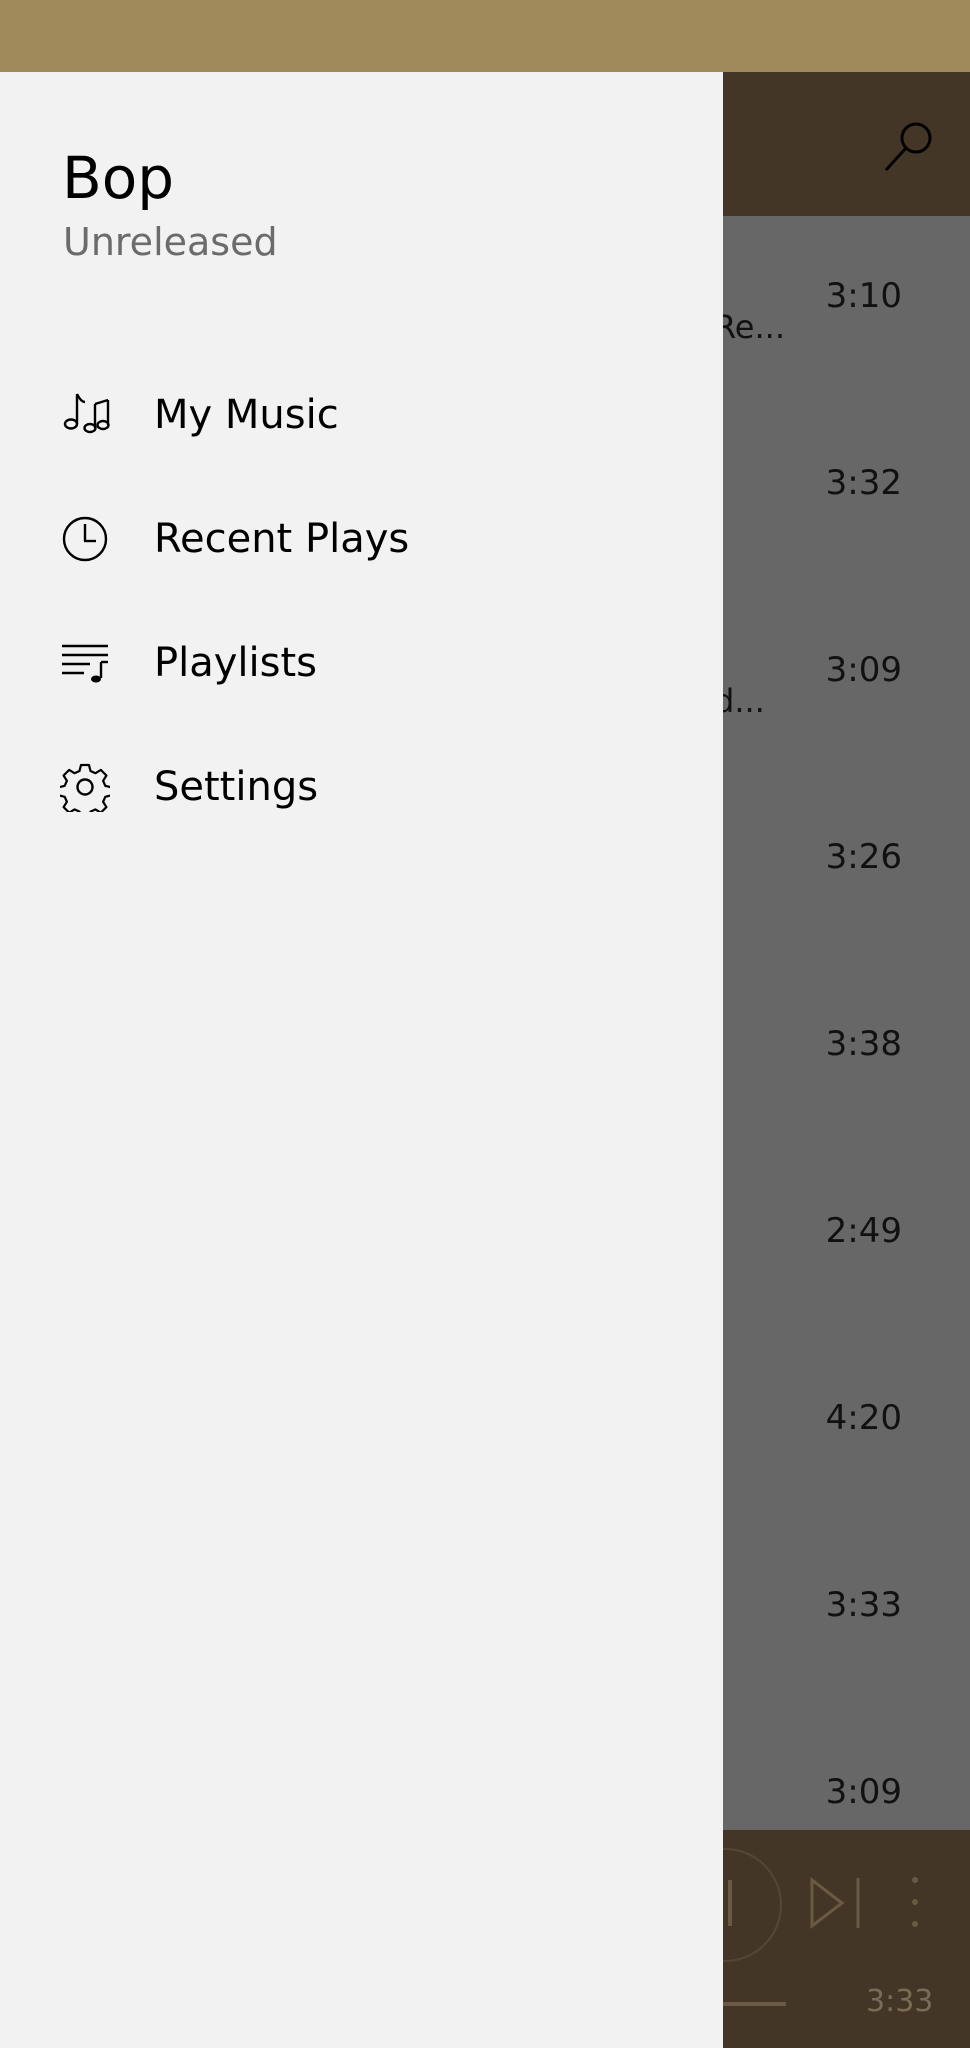 The width and height of the screenshot is (970, 2048). Describe the element at coordinates (750, 2004) in the screenshot. I see `progress-track` at that location.